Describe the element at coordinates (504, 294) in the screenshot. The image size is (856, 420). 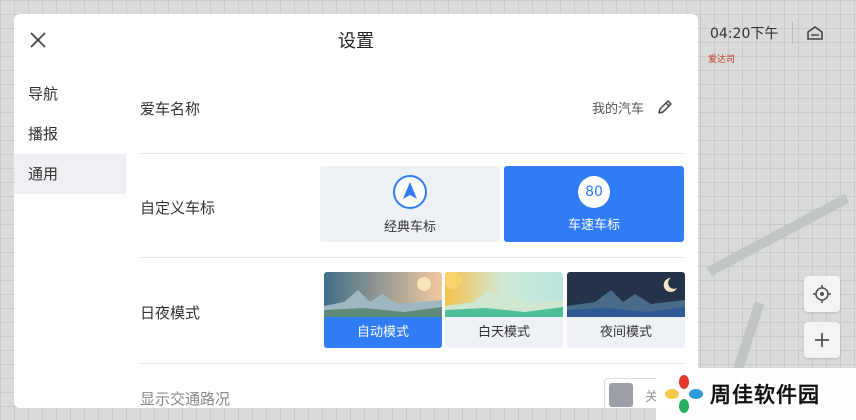
I see `day-mode-illustration` at that location.